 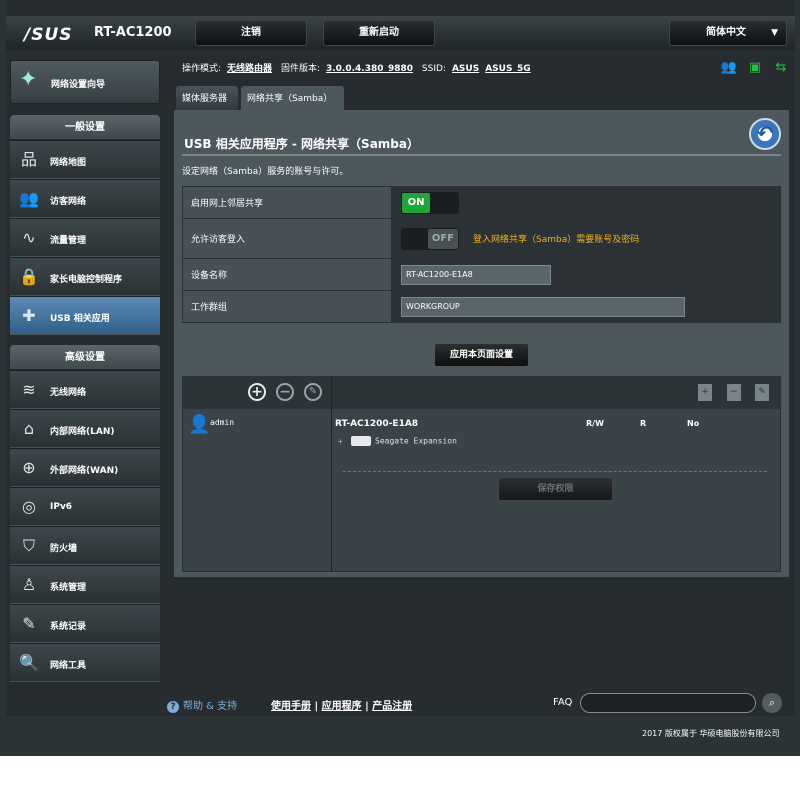 What do you see at coordinates (595, 423) in the screenshot?
I see `perm-rw-header: R/W` at bounding box center [595, 423].